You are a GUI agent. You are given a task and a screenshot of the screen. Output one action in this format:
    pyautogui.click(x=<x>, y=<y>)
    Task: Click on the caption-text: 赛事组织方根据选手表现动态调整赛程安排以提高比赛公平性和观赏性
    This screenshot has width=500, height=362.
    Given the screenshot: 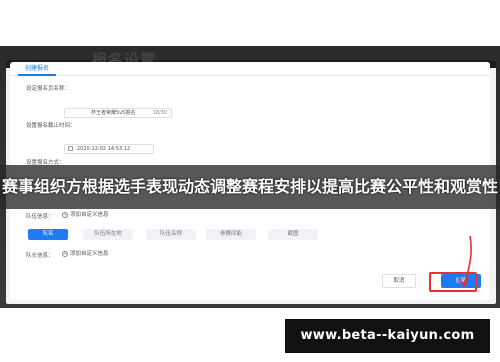 What is the action you would take?
    pyautogui.click(x=249, y=186)
    